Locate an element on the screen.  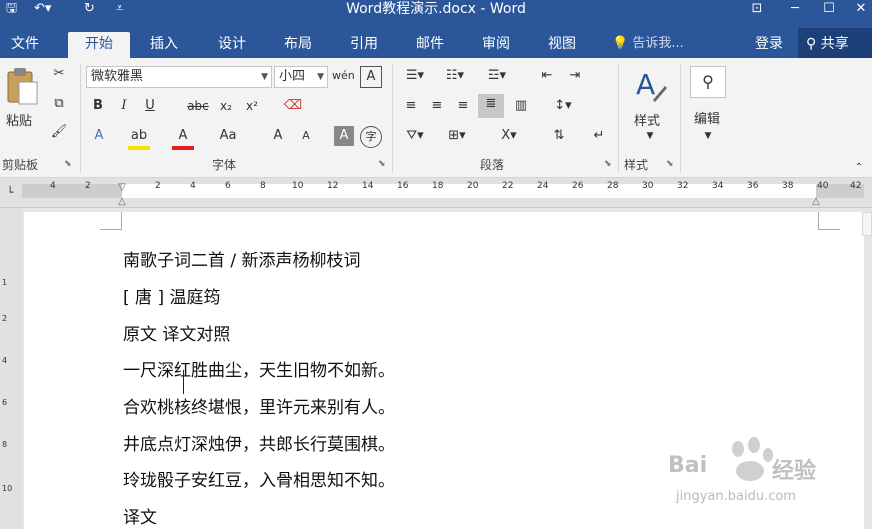
document-line: 南歌子词二首 / 新添声杨柳枝词 is located at coordinates (242, 258).